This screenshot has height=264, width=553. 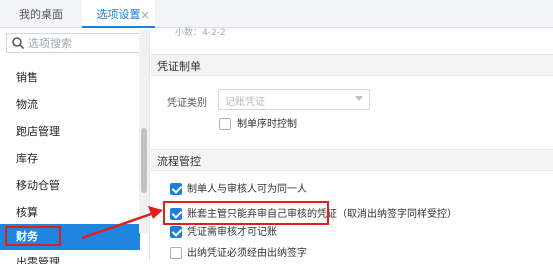 I want to click on scrollbar-thumb, so click(x=144, y=160).